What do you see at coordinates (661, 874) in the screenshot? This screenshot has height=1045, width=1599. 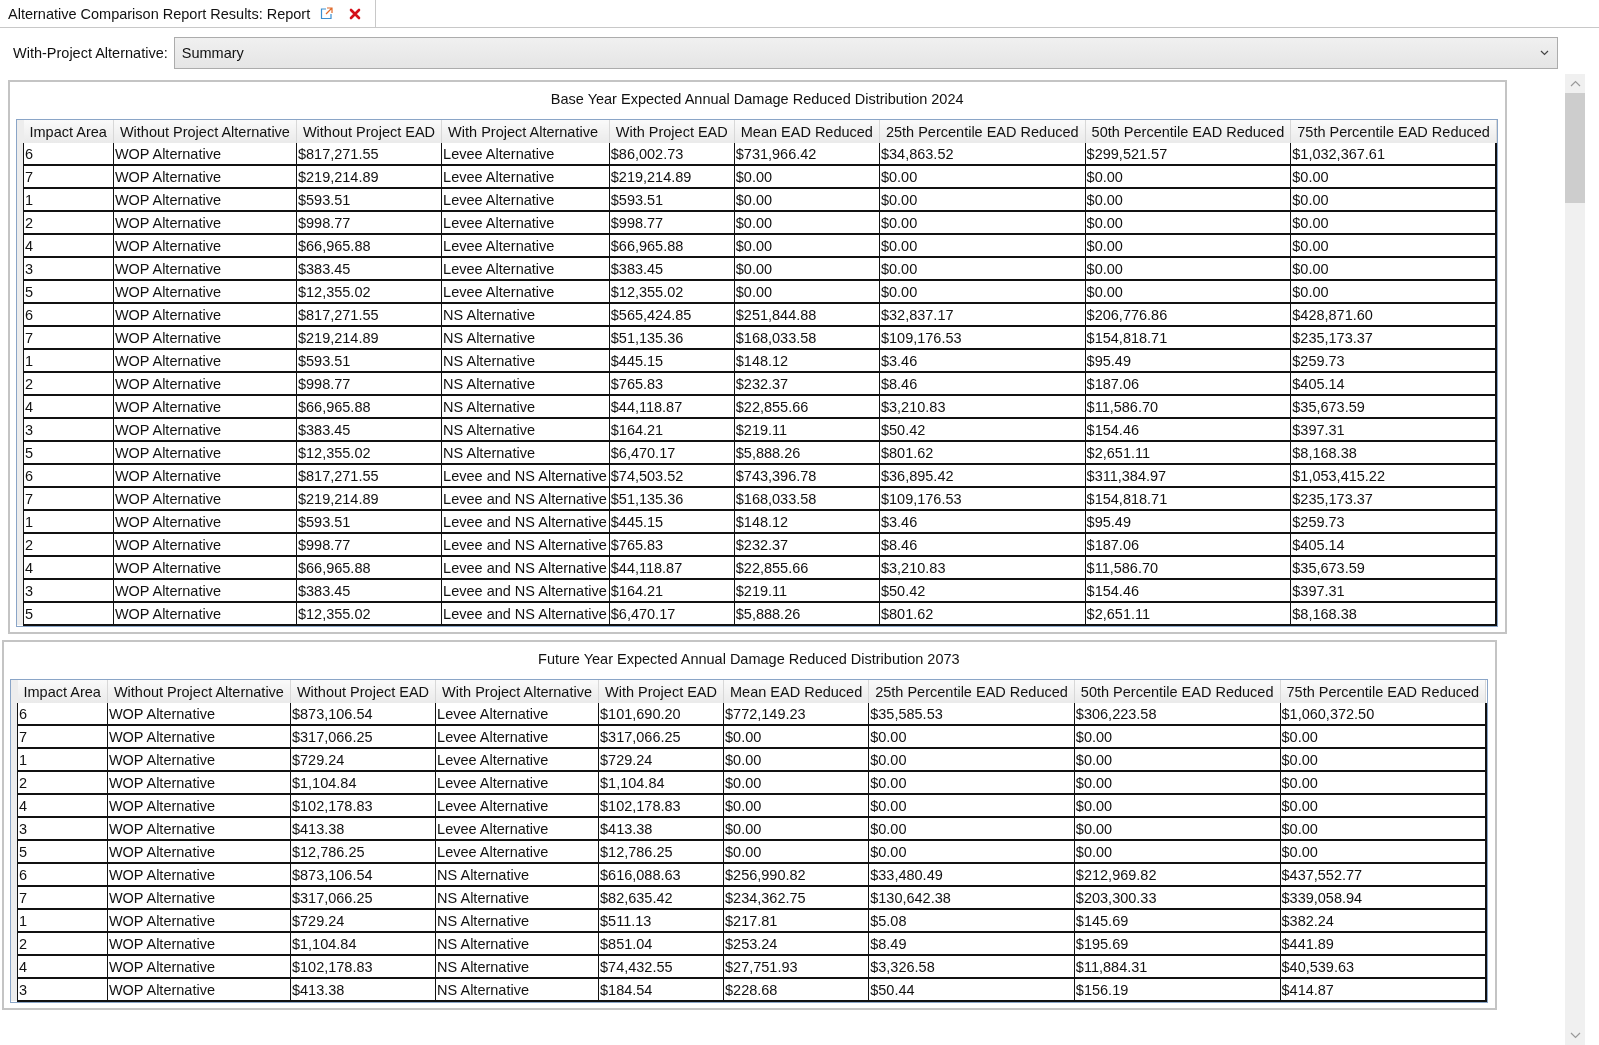 I see `table-cell: $616,088.63` at bounding box center [661, 874].